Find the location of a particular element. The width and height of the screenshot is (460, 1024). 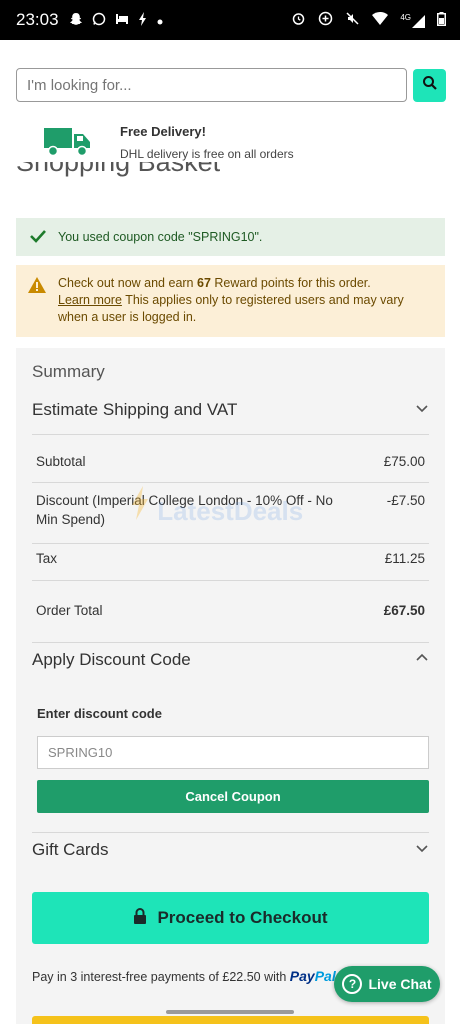

checkout-label: Proceed to Checkout is located at coordinates (242, 917).